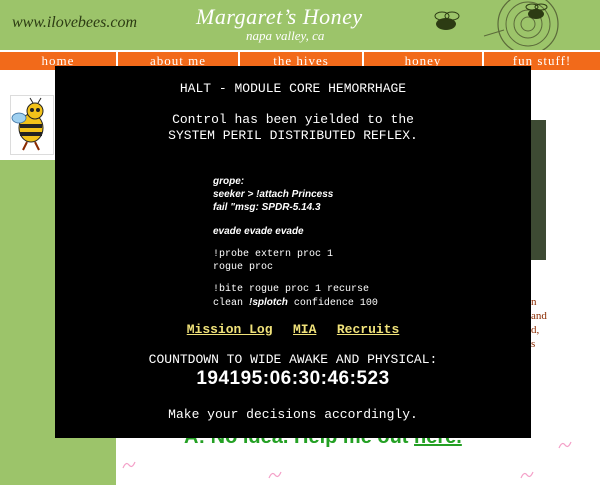 This screenshot has width=600, height=485. Describe the element at coordinates (332, 303) in the screenshot. I see `log-clean-suffix: confidence 100` at that location.